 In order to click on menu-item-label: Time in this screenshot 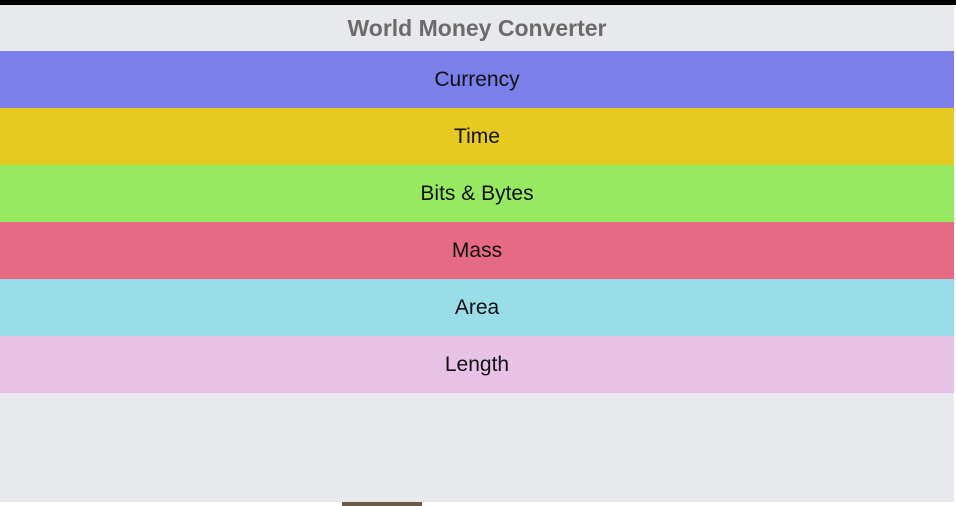, I will do `click(477, 136)`.